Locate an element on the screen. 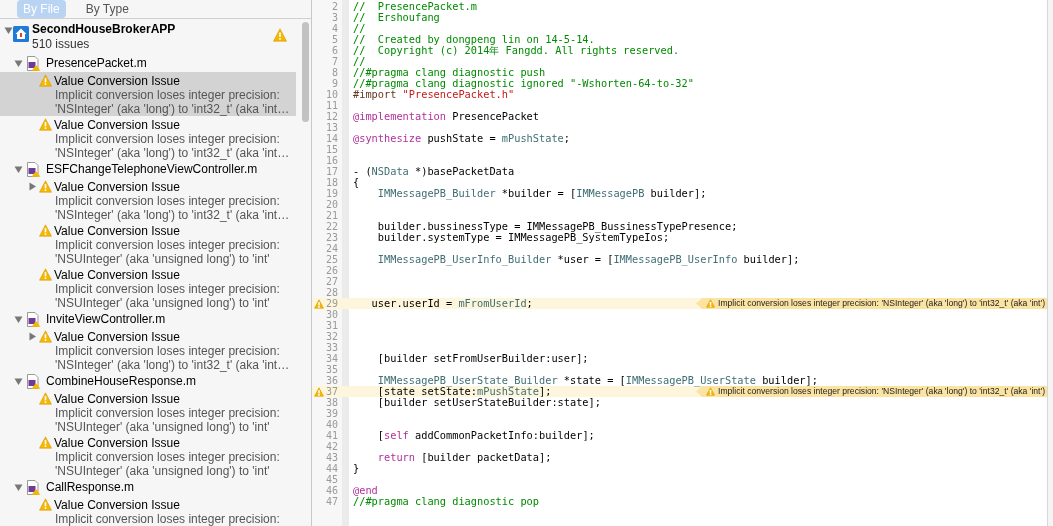  line-number: 4 is located at coordinates (335, 28).